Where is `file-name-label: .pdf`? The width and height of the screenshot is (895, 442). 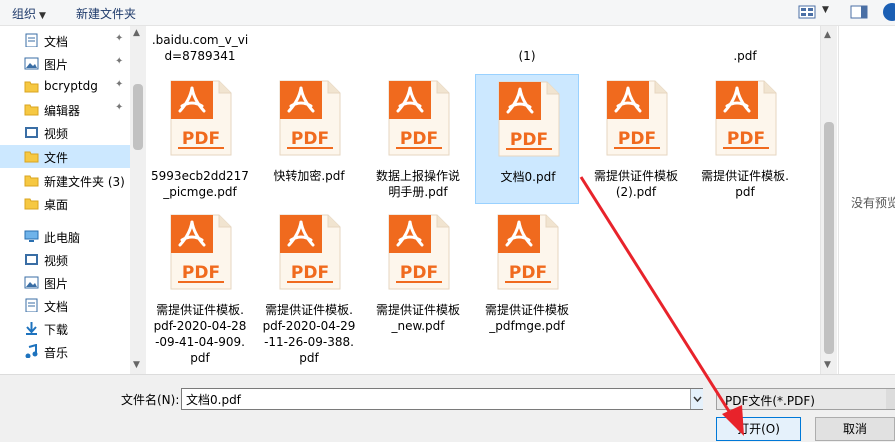
file-name-label: .pdf is located at coordinates (745, 56).